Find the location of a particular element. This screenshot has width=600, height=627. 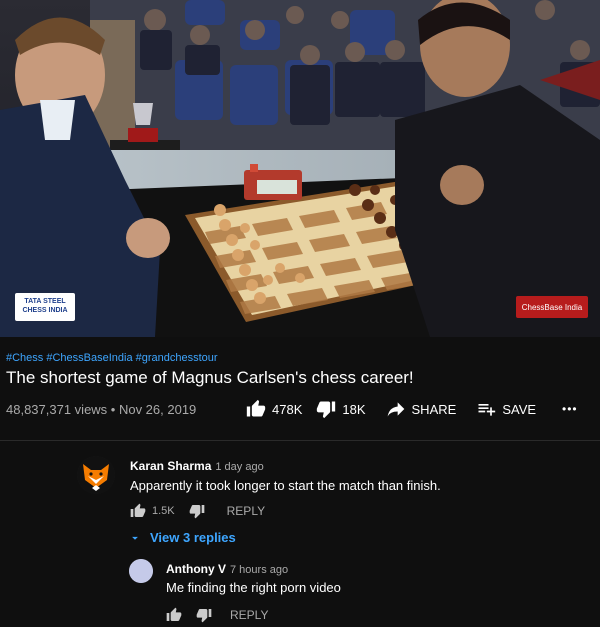

user-avatar-icon is located at coordinates (141, 571).